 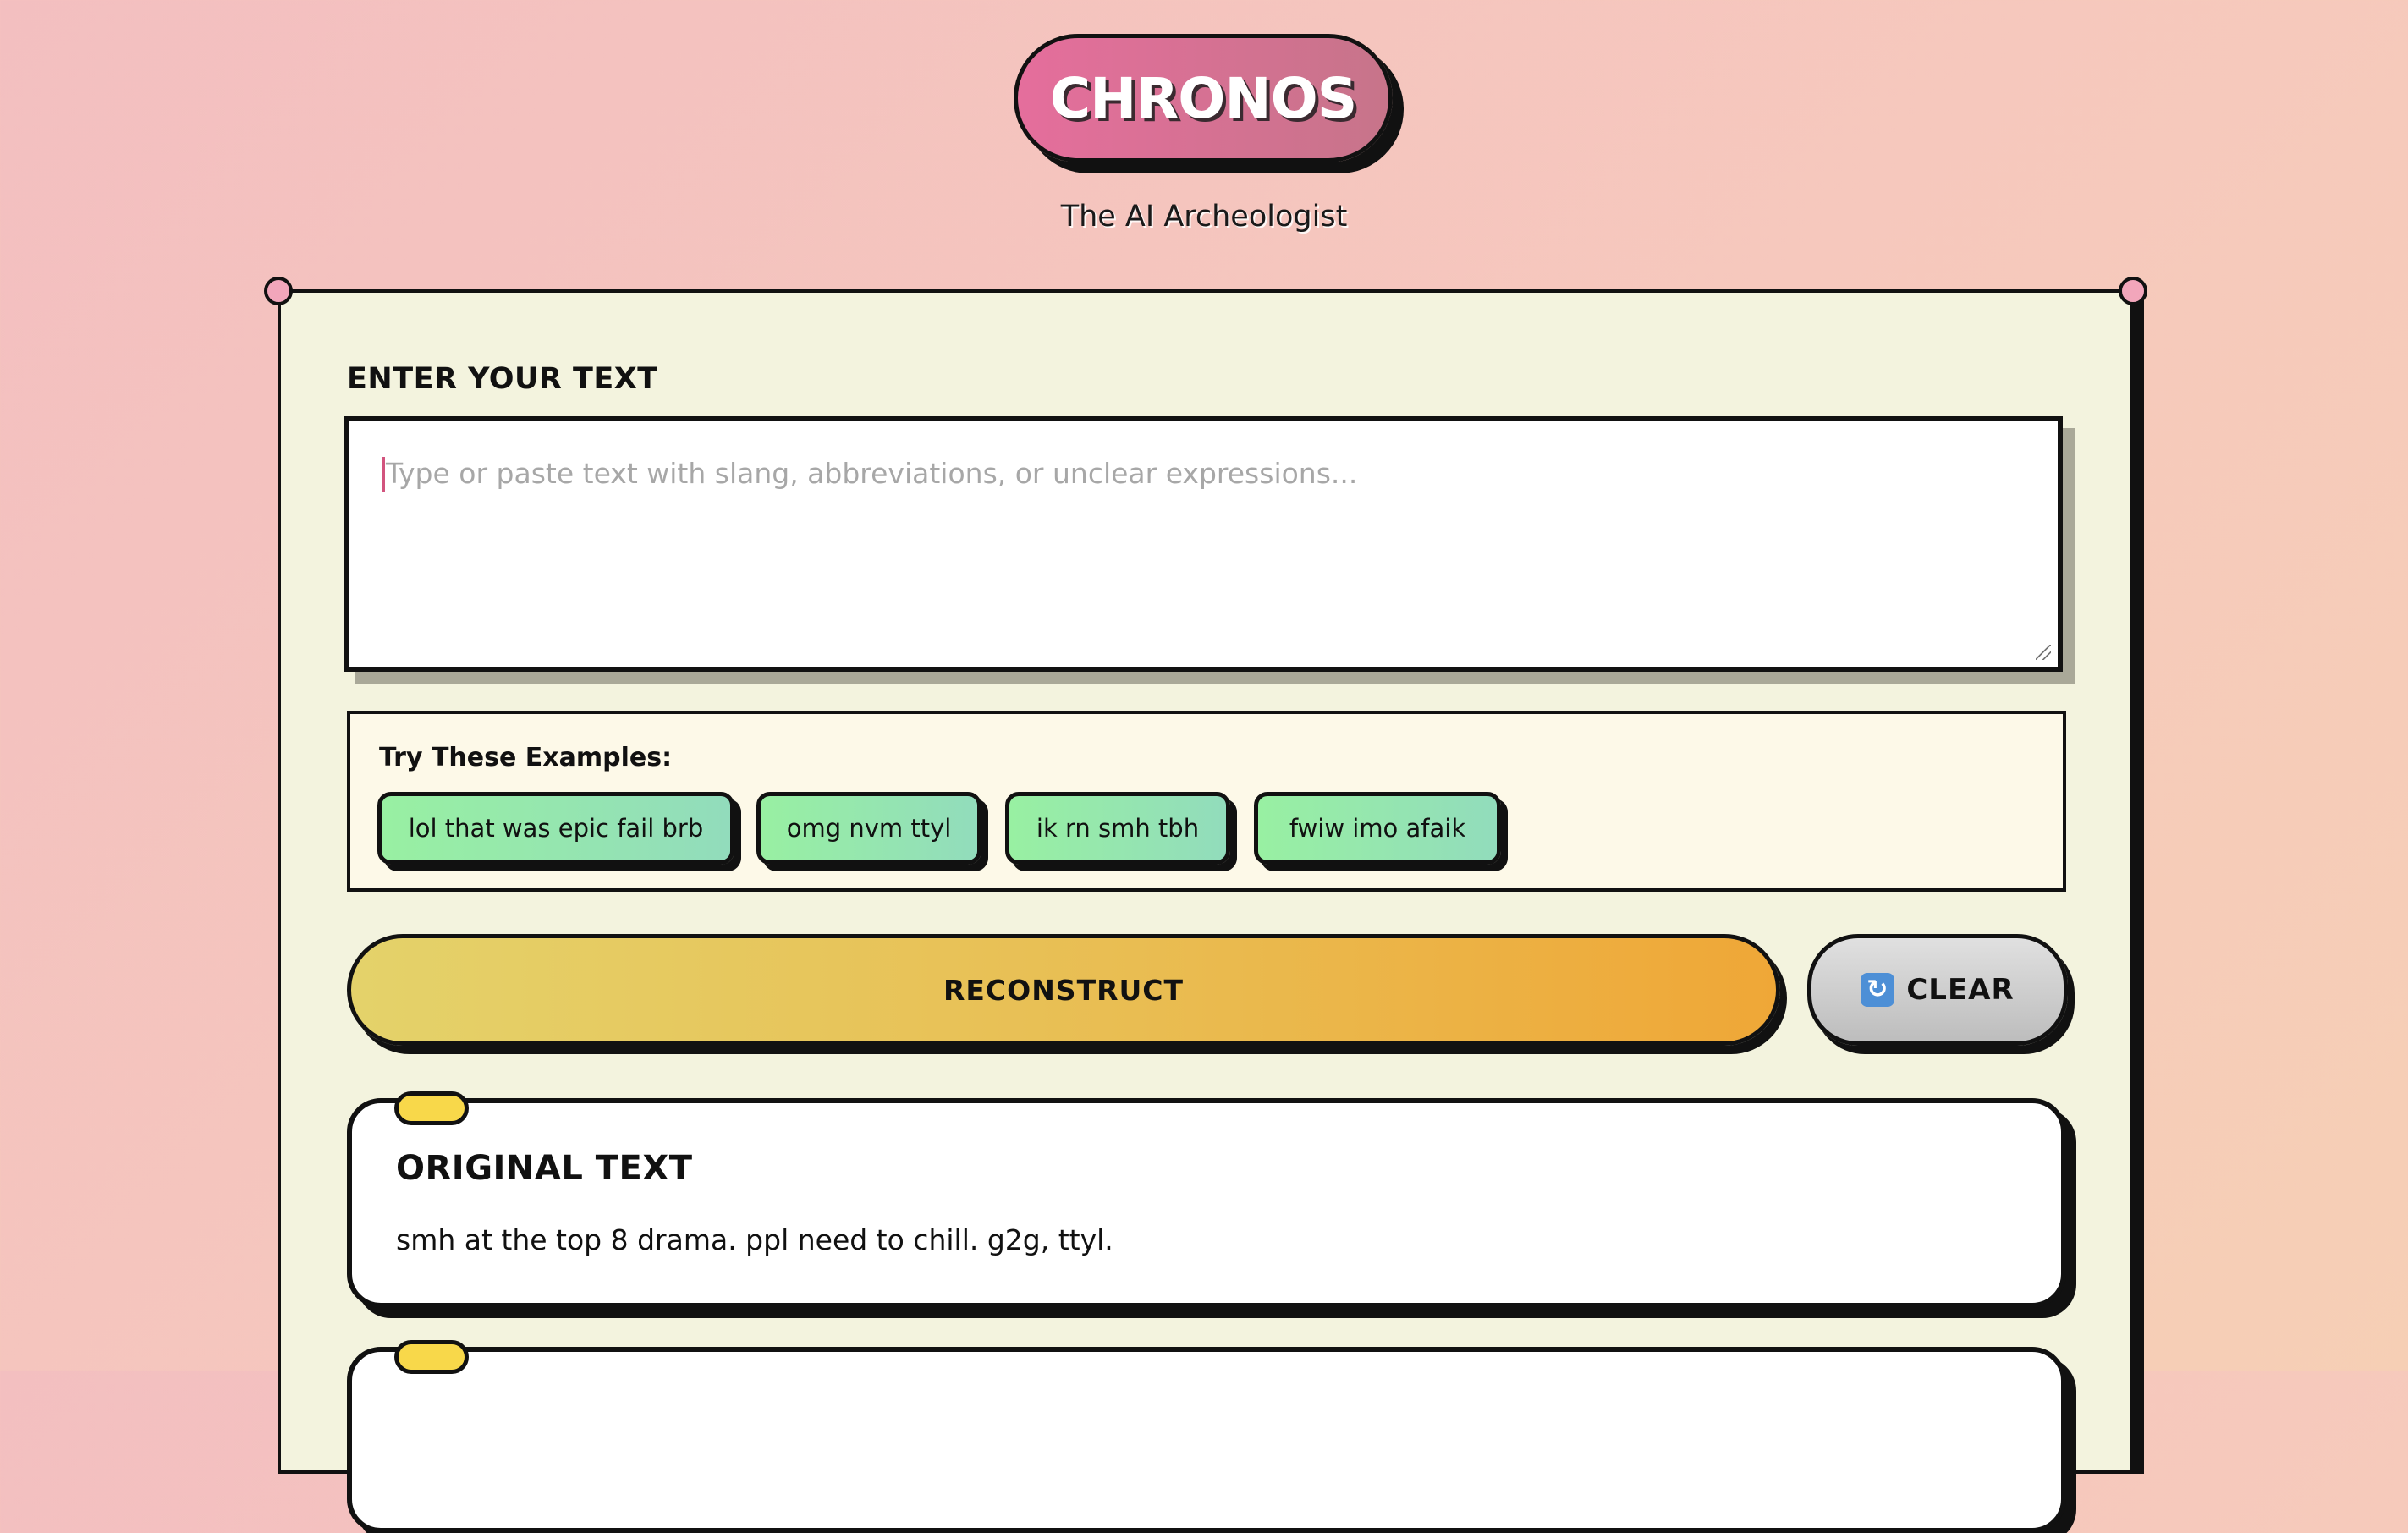 I want to click on reconstruct-button-label: RECONSTRUCT, so click(x=1064, y=990).